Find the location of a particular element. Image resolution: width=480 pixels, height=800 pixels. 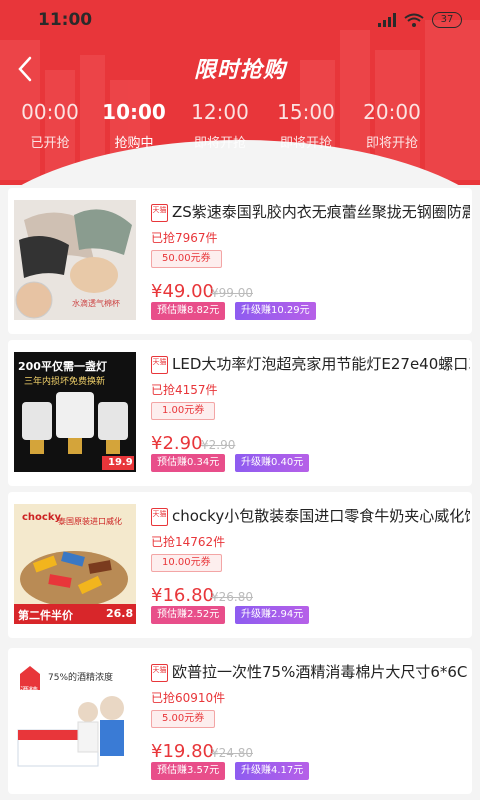

estimate-badge: 预估赚2.52元 is located at coordinates (188, 615).